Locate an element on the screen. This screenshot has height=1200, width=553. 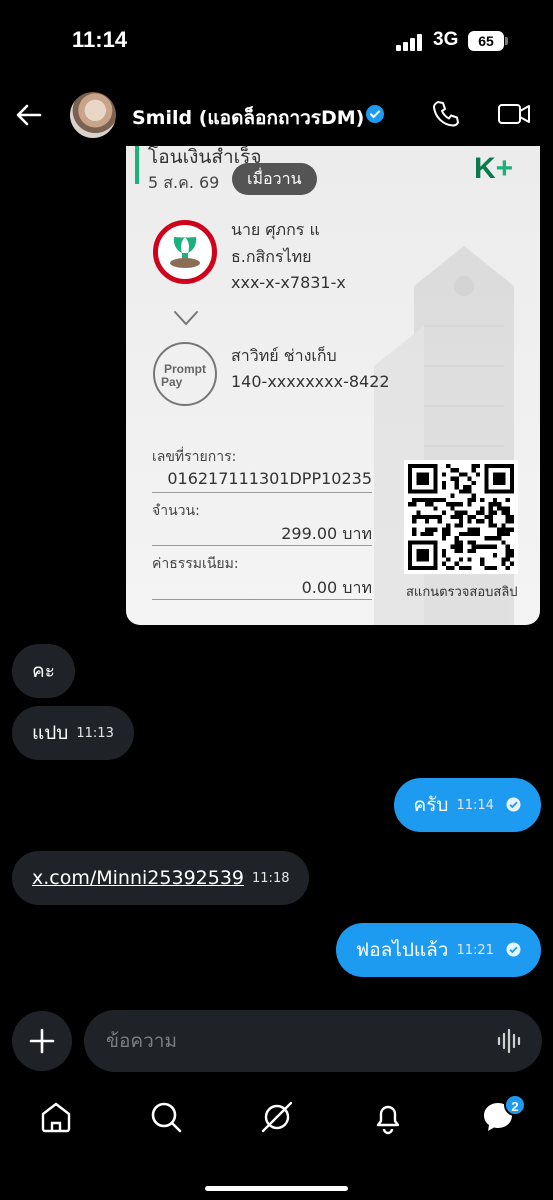
home-indicator is located at coordinates (276, 1188).